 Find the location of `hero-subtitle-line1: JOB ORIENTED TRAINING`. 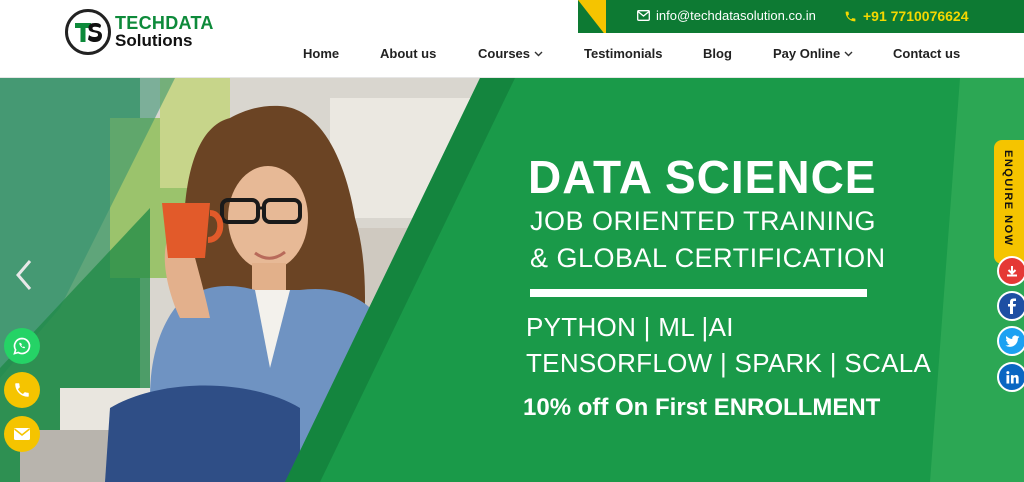

hero-subtitle-line1: JOB ORIENTED TRAINING is located at coordinates (703, 221).